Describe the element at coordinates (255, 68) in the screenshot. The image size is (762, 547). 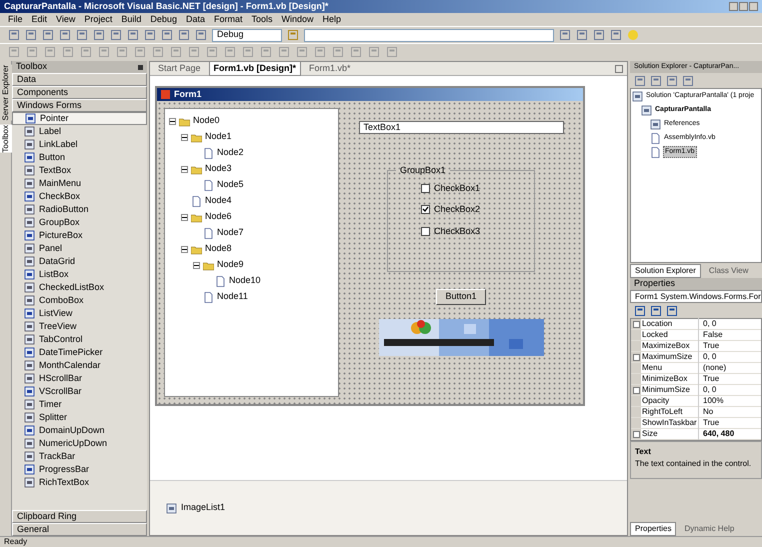
I see `document-tab: Form1.vb [Design]*` at that location.